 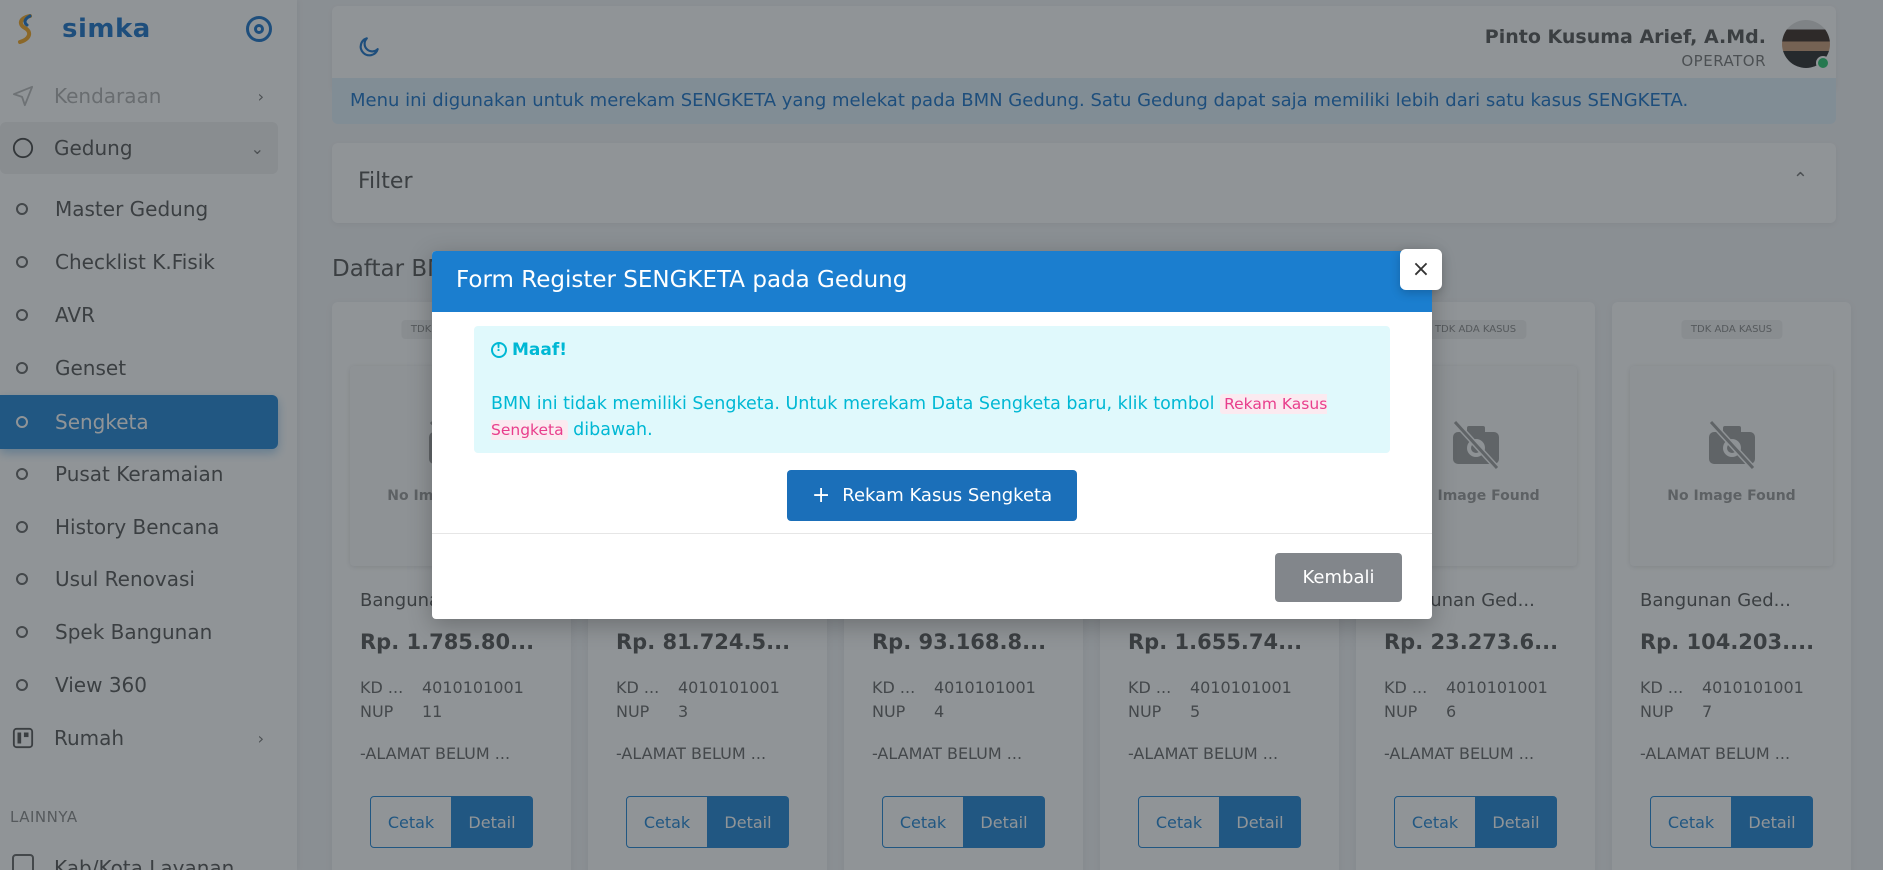 I want to click on alert-title: Maaf!, so click(x=540, y=350).